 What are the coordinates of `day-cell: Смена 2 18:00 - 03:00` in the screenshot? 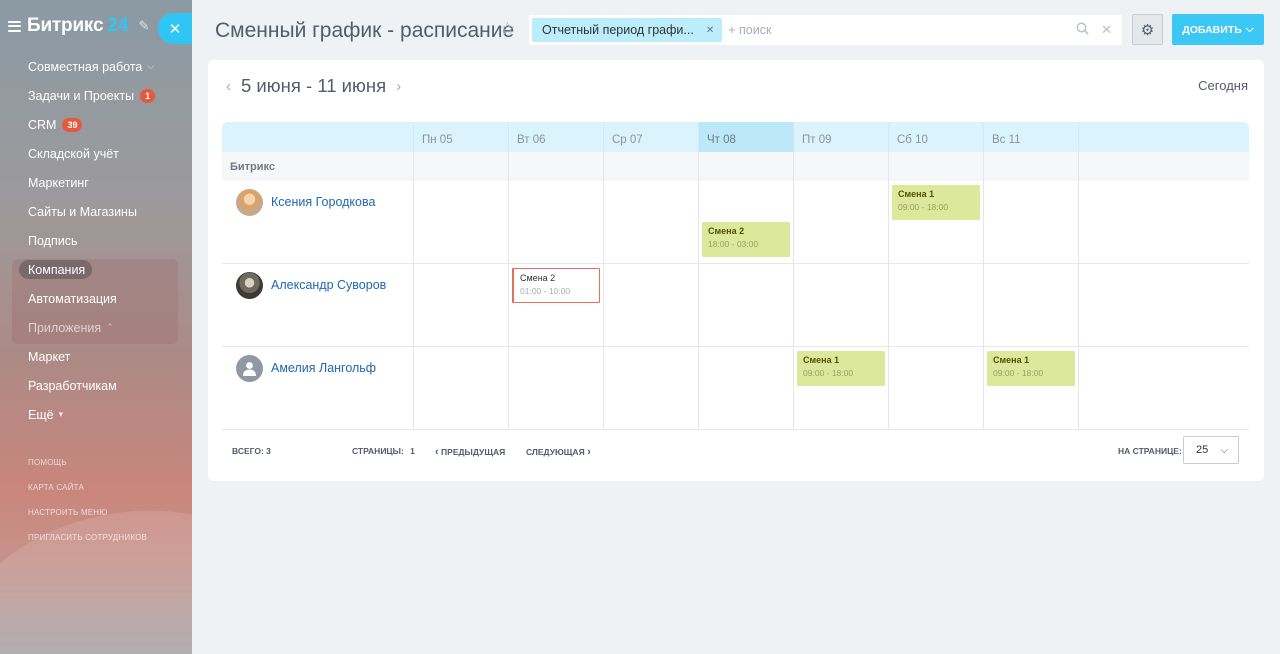 It's located at (745, 222).